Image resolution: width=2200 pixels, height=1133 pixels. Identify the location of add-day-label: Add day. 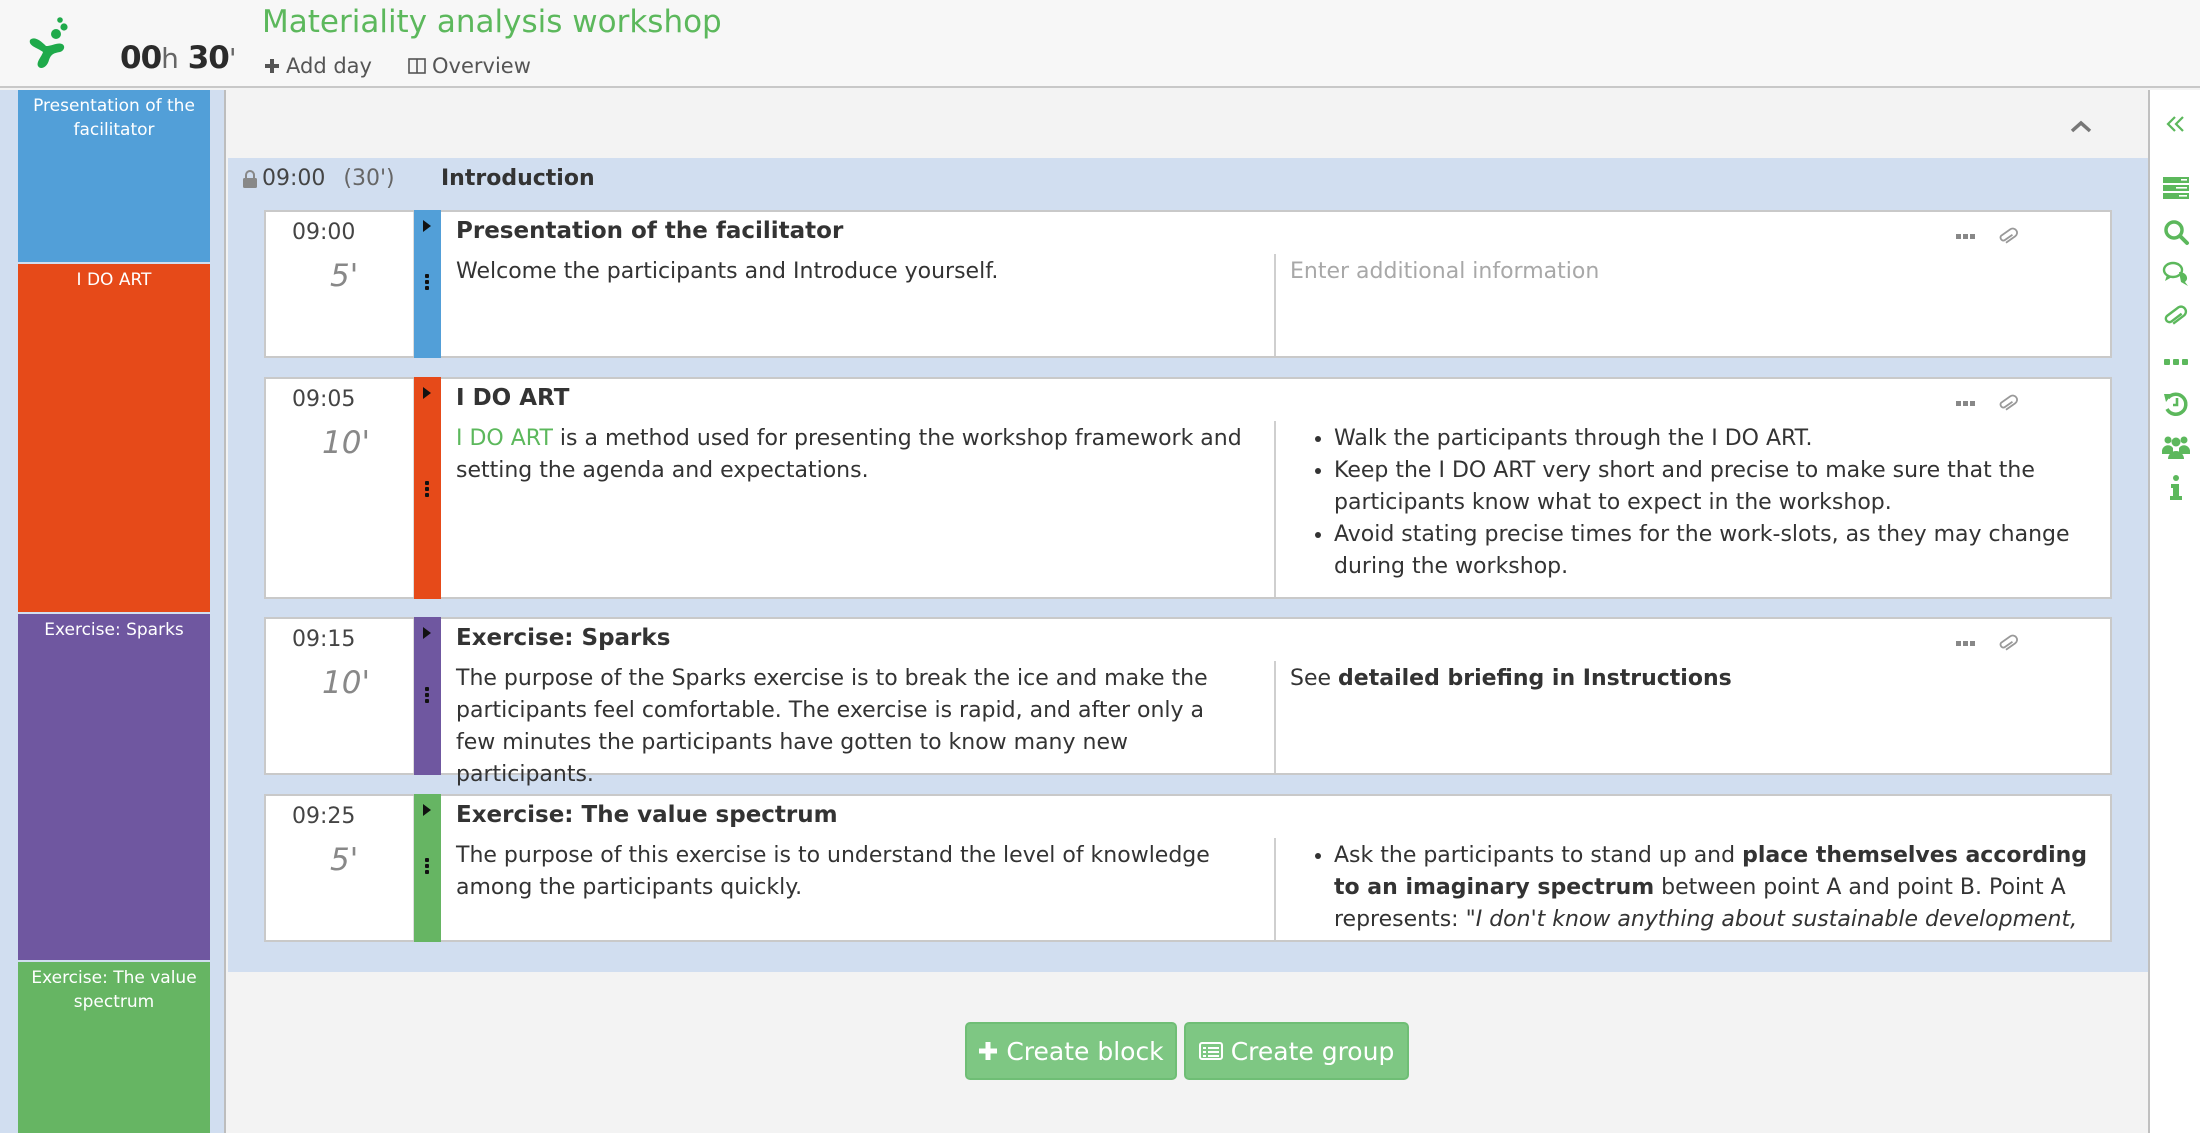
(329, 66).